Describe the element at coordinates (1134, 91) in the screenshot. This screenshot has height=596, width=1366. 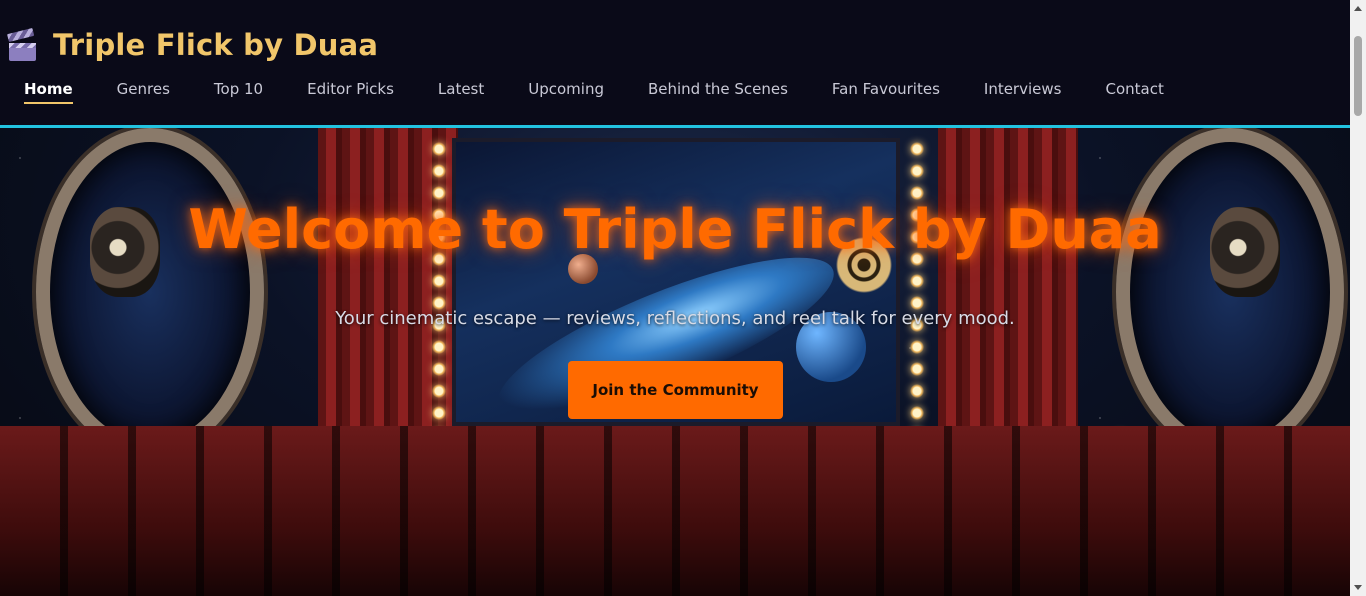
I see `nav-item-contact: Contact` at that location.